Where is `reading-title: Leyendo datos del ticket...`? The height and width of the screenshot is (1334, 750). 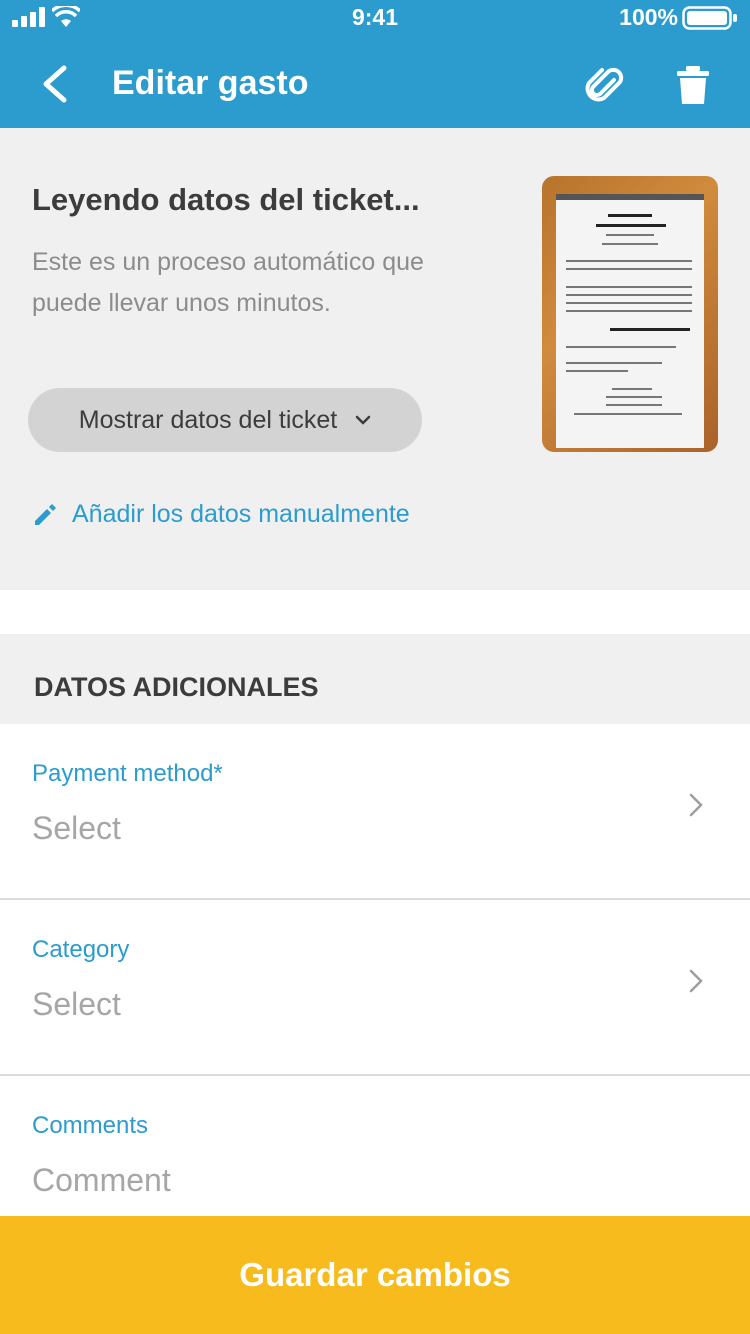
reading-title: Leyendo datos del ticket... is located at coordinates (226, 199).